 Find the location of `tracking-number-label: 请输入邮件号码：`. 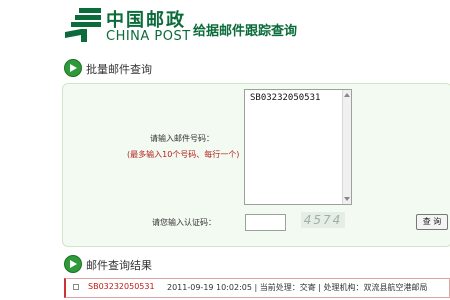

tracking-number-label: 请输入邮件号码： is located at coordinates (182, 138).